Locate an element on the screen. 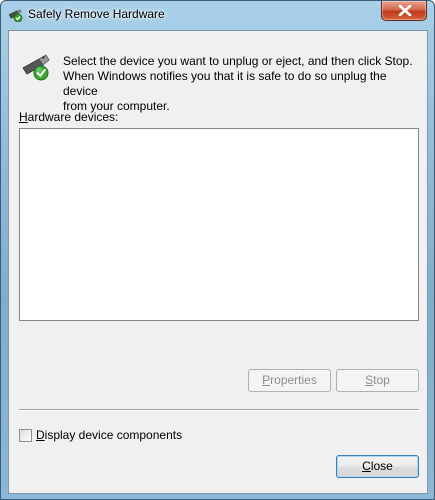 The height and width of the screenshot is (500, 435). button-label: top is located at coordinates (381, 380).